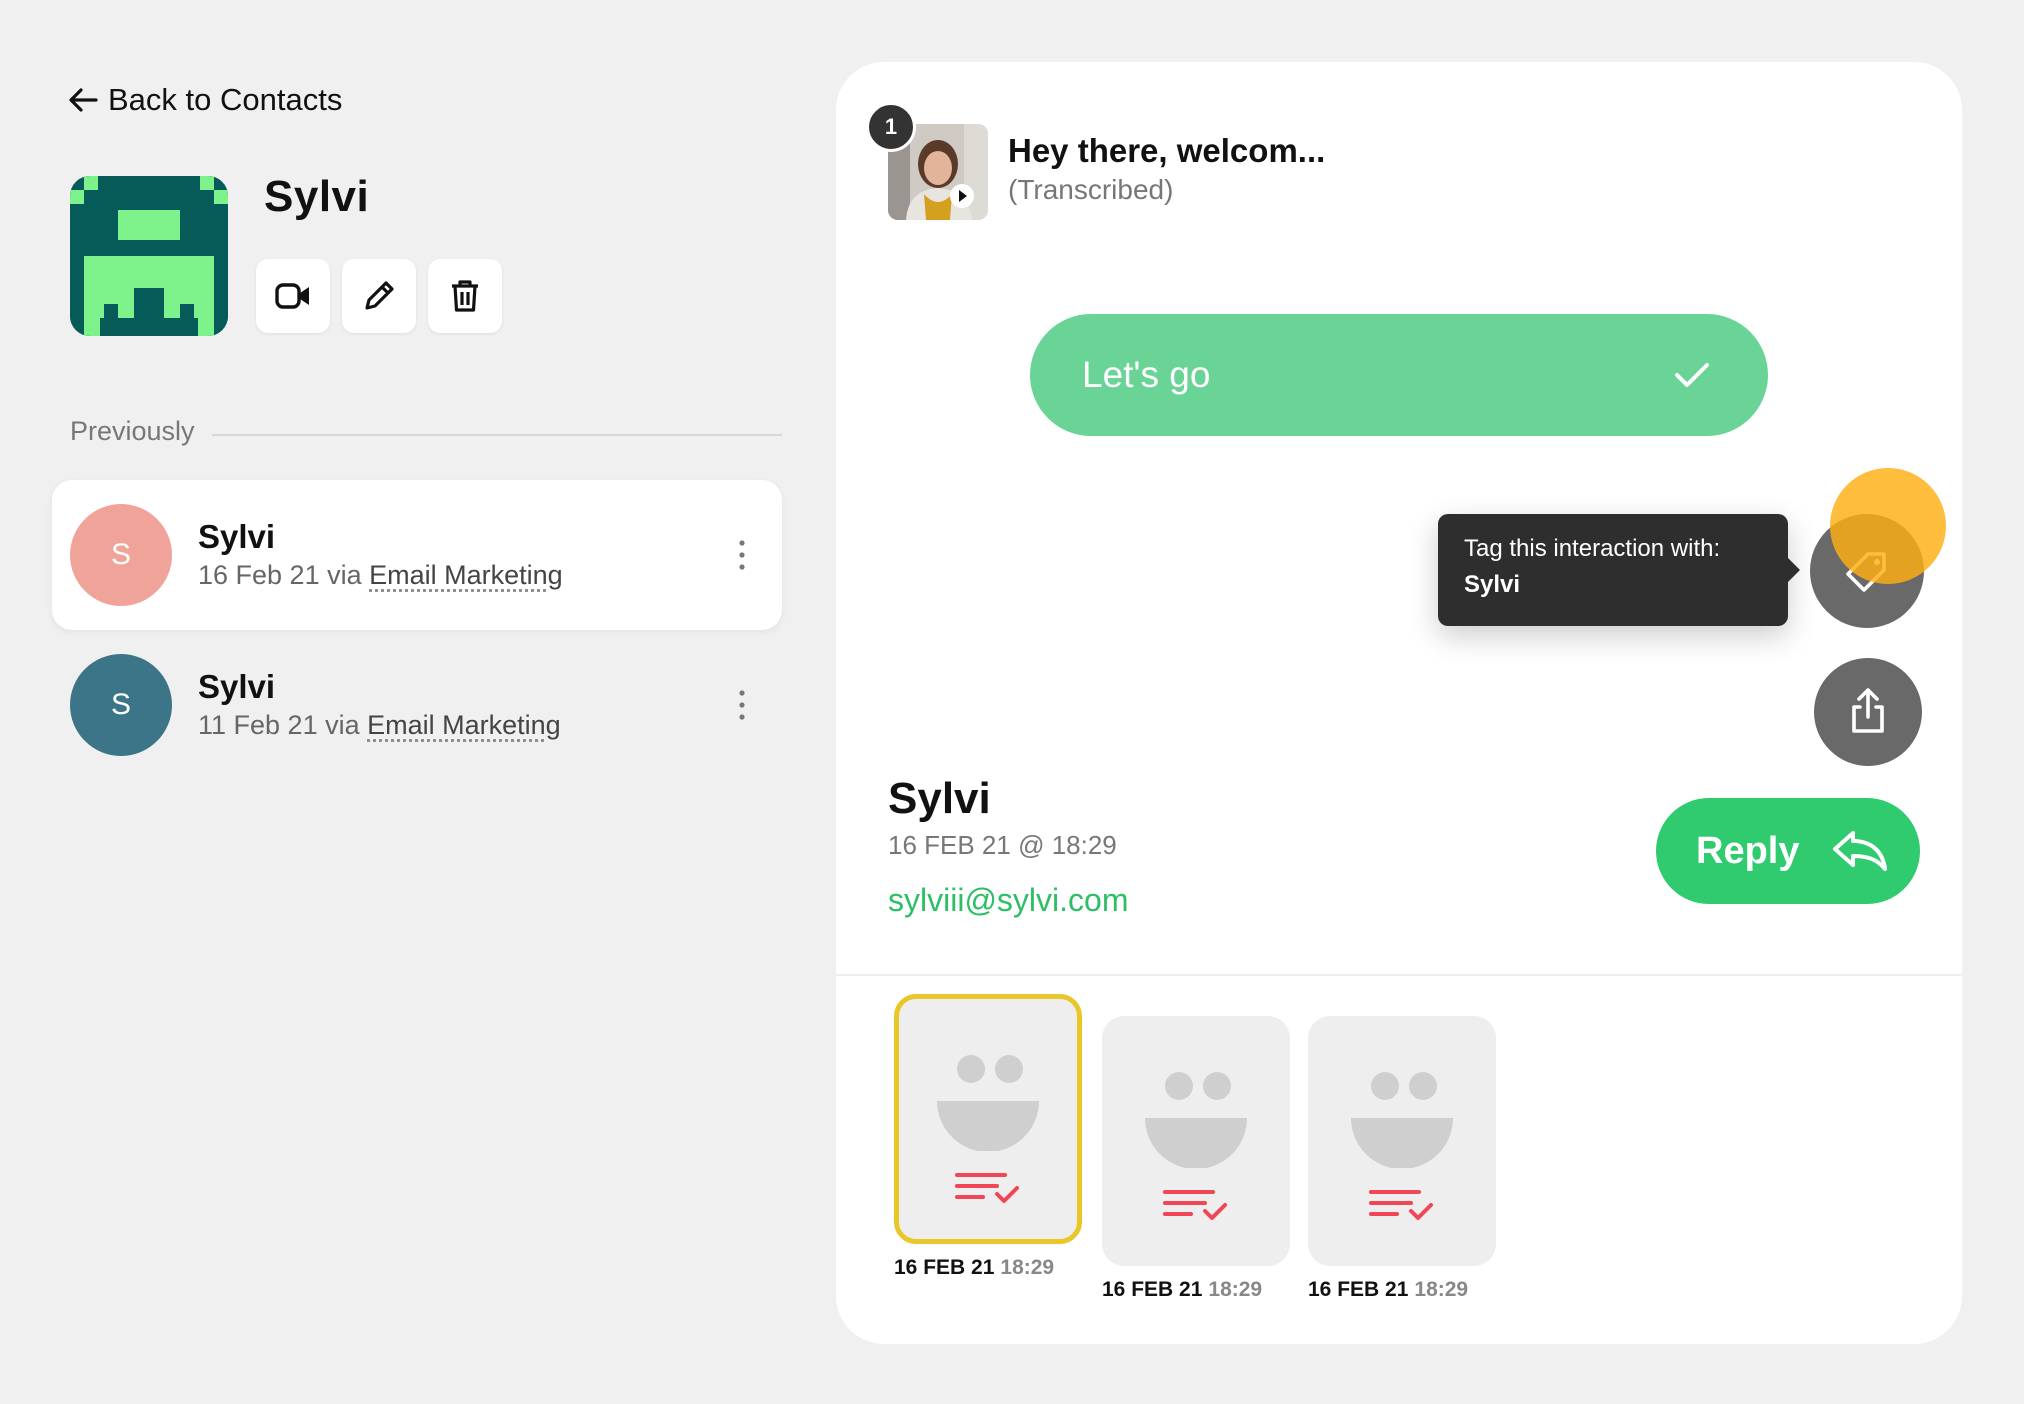  I want to click on back-to-contacts-link: Back to Contacts, so click(205, 100).